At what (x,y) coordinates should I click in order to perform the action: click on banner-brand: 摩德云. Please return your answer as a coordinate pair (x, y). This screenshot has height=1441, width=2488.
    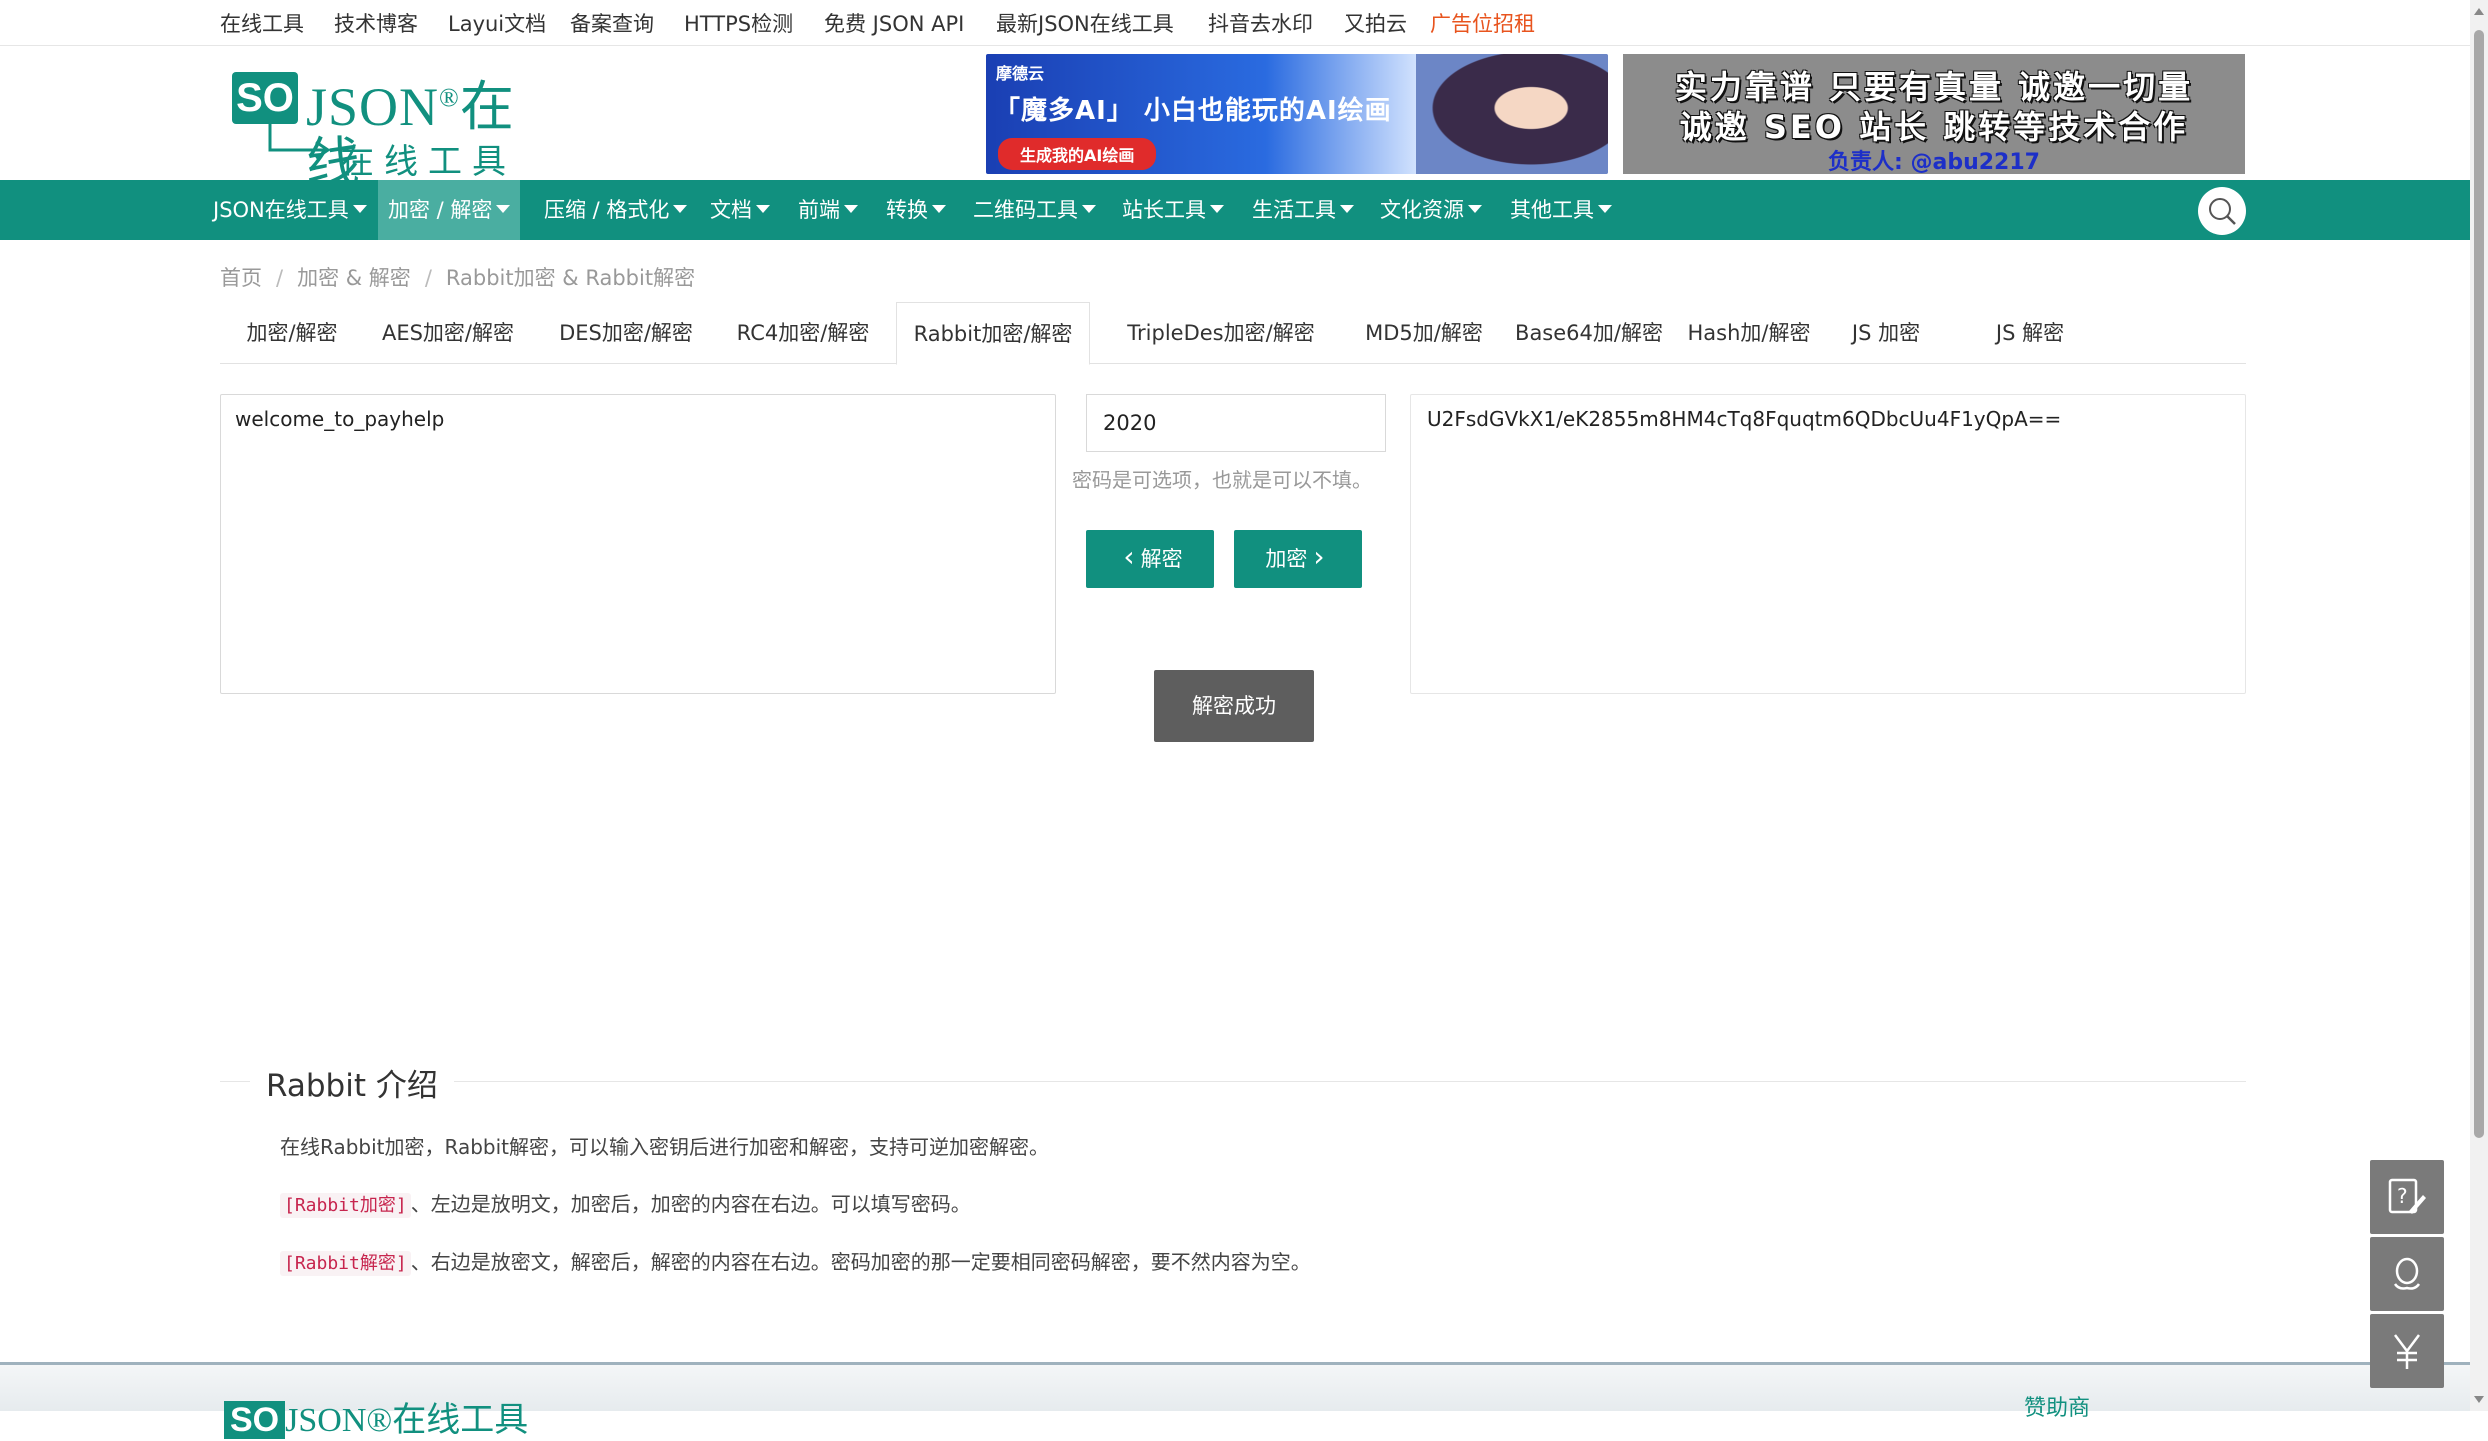
    Looking at the image, I should click on (1020, 73).